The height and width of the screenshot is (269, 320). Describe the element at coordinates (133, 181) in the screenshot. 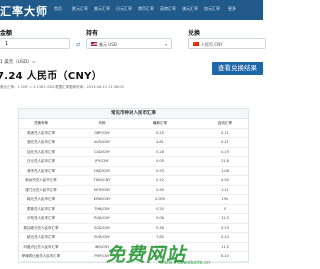

I see `table-row: 新台币兑人民币汇率 TWD/CNY 0.22 4.50` at that location.